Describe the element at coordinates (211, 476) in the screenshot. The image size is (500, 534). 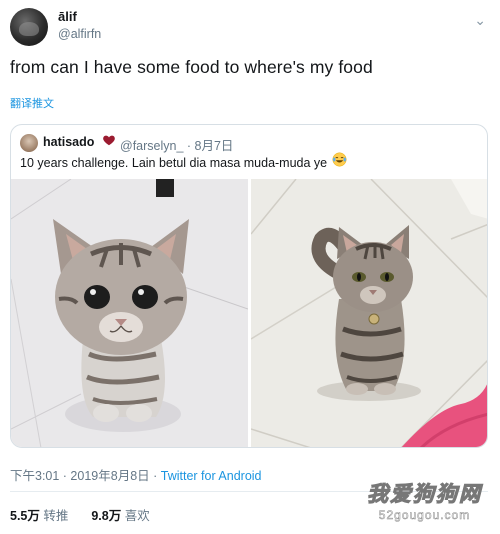
I see `source-link: Twitter for Android` at that location.